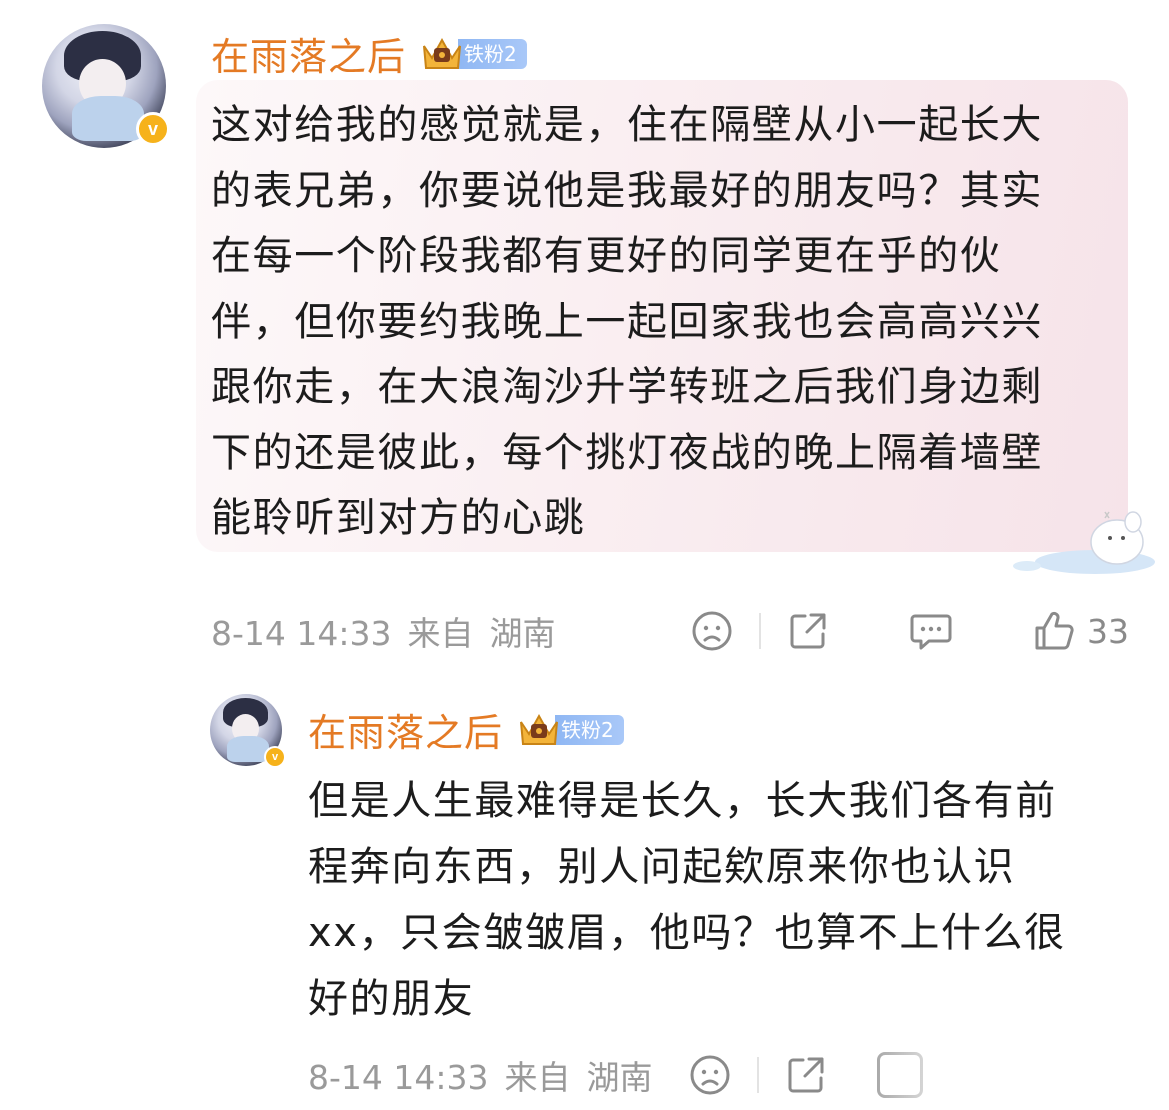  Describe the element at coordinates (1081, 631) in the screenshot. I see `like-button: 33` at that location.